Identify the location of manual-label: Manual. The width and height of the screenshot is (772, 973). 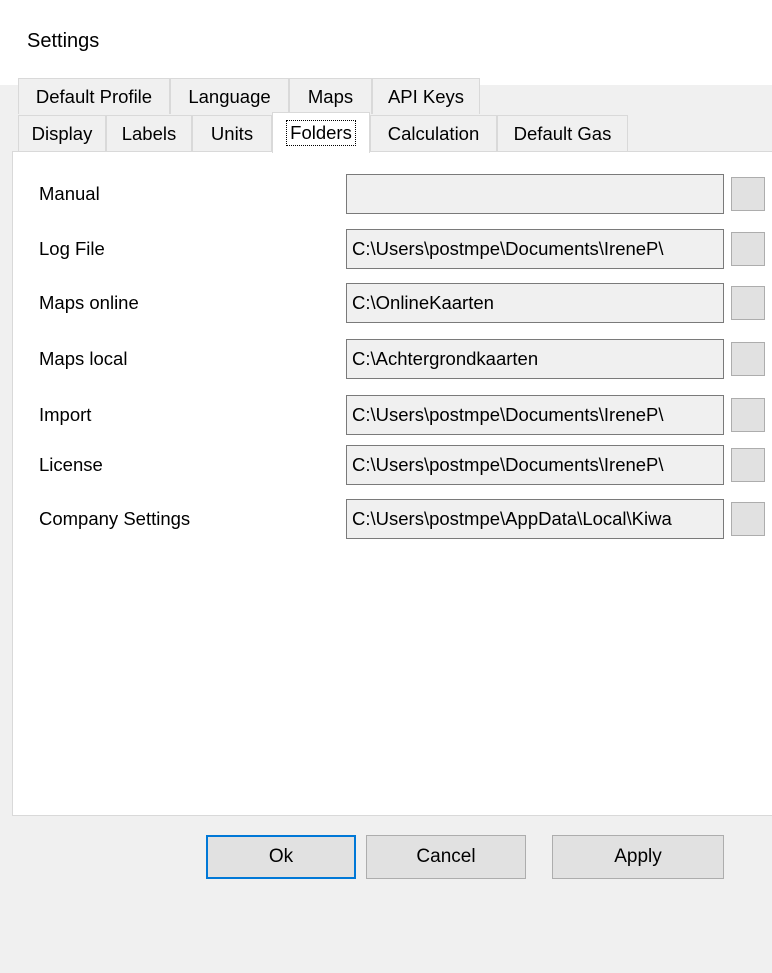
(69, 193).